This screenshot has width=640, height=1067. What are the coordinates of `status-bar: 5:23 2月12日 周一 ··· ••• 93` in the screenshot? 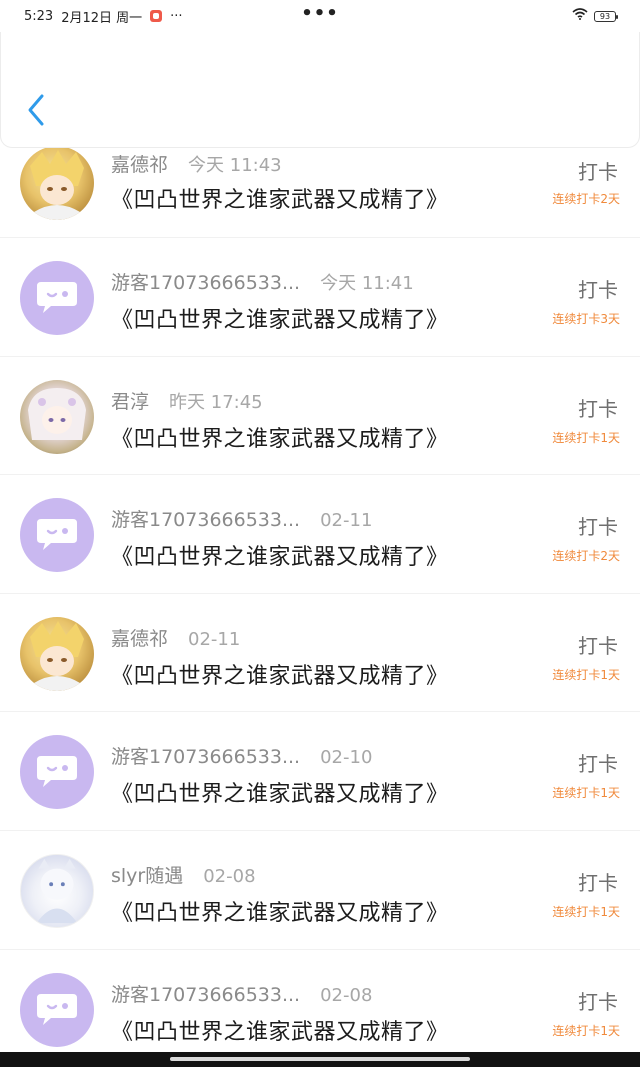 It's located at (320, 16).